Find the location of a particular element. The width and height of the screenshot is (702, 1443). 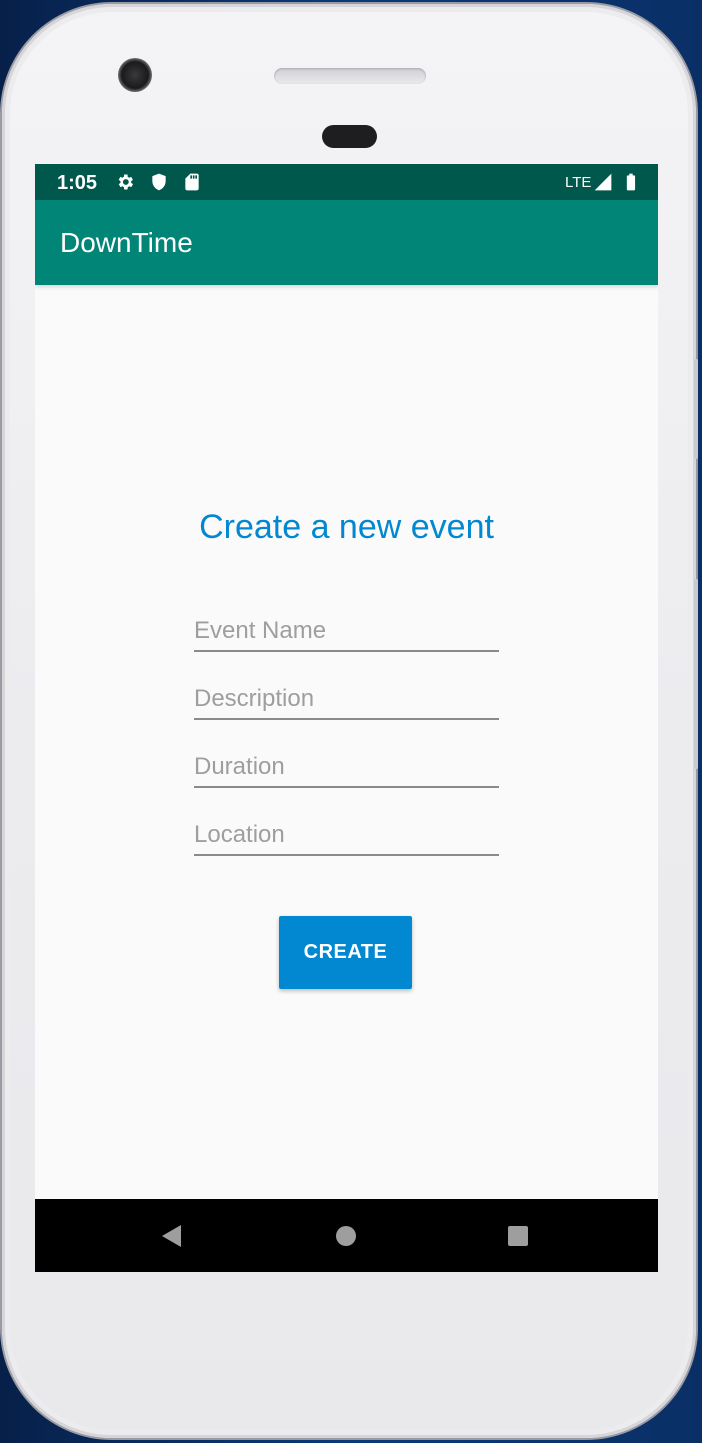

battery-icon is located at coordinates (631, 182).